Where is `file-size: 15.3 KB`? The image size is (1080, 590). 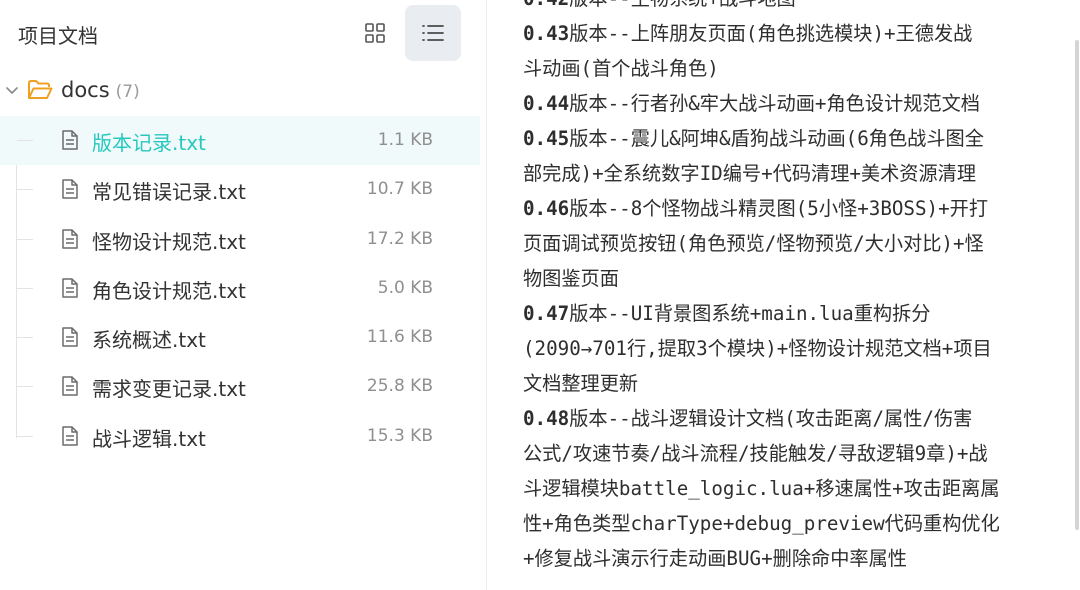
file-size: 15.3 KB is located at coordinates (399, 435).